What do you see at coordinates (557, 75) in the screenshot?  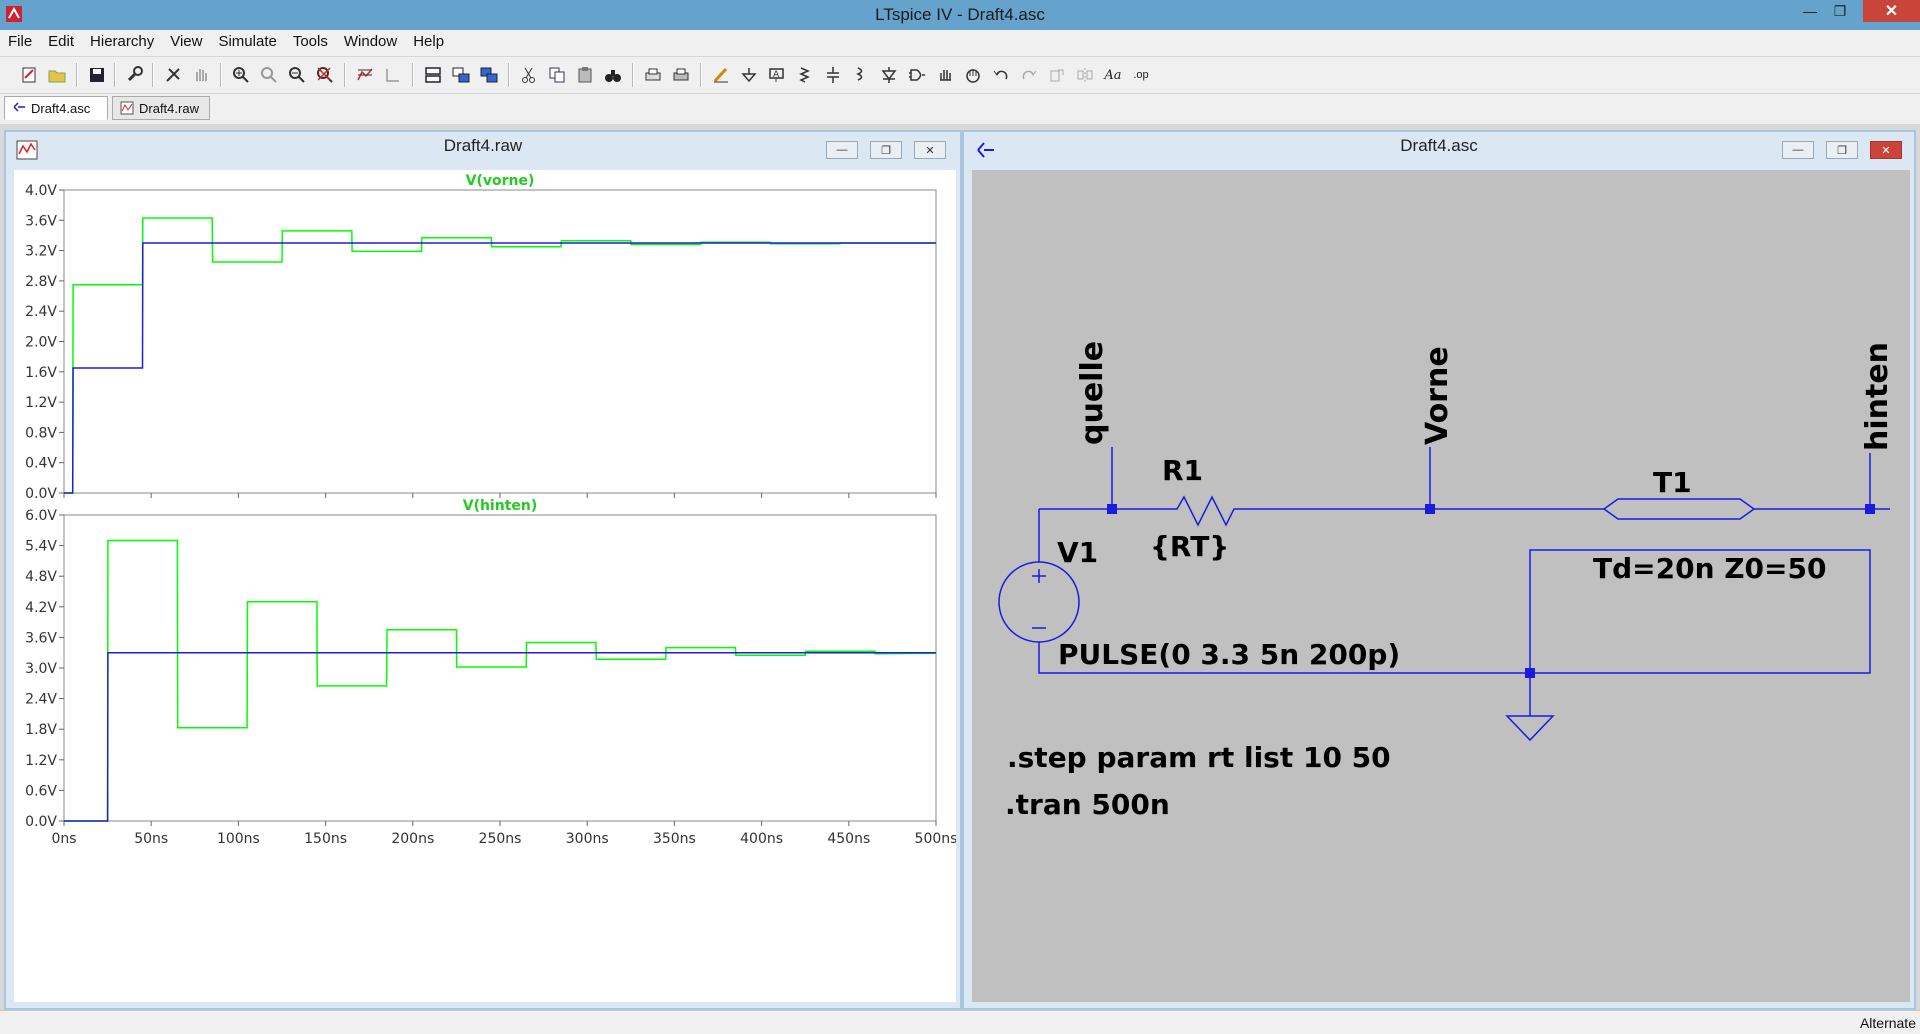 I see `copy-icon` at bounding box center [557, 75].